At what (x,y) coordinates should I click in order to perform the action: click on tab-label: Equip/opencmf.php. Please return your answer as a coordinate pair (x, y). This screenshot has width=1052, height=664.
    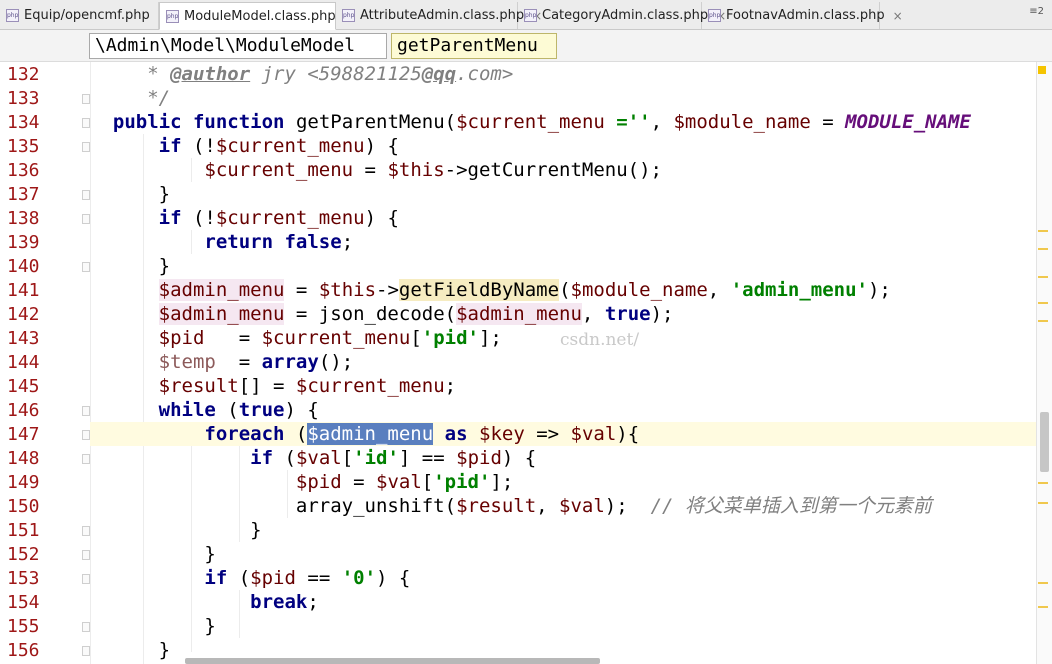
    Looking at the image, I should click on (87, 15).